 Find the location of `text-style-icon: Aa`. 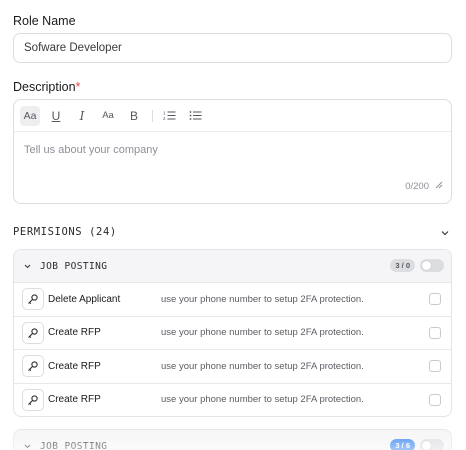

text-style-icon: Aa is located at coordinates (30, 115).